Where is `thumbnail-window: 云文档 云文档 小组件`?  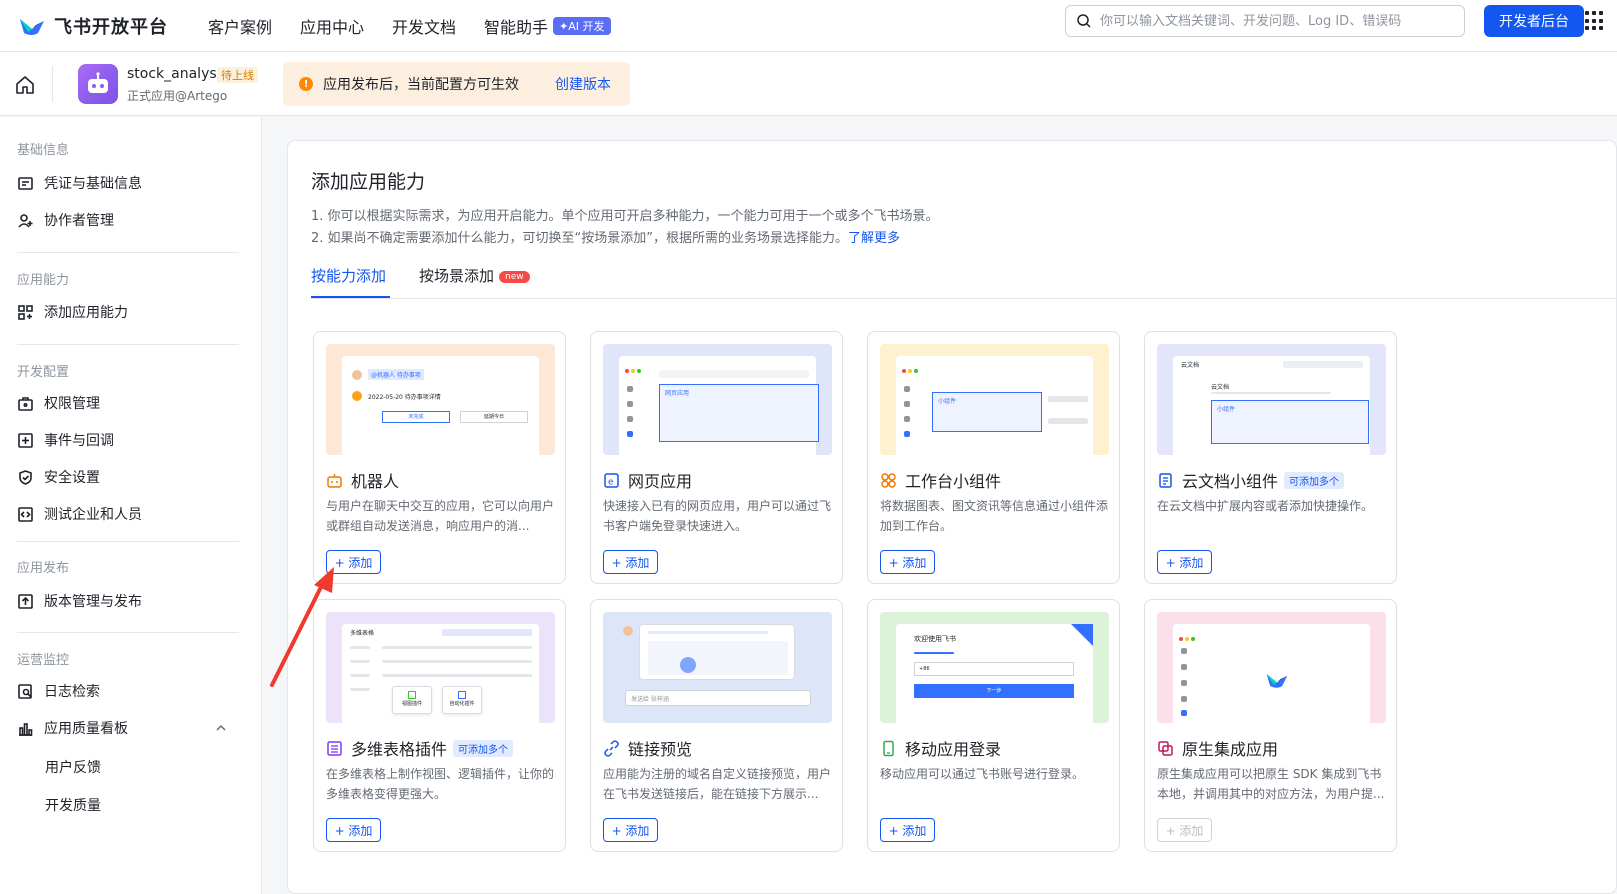 thumbnail-window: 云文档 云文档 小组件 is located at coordinates (1271, 405).